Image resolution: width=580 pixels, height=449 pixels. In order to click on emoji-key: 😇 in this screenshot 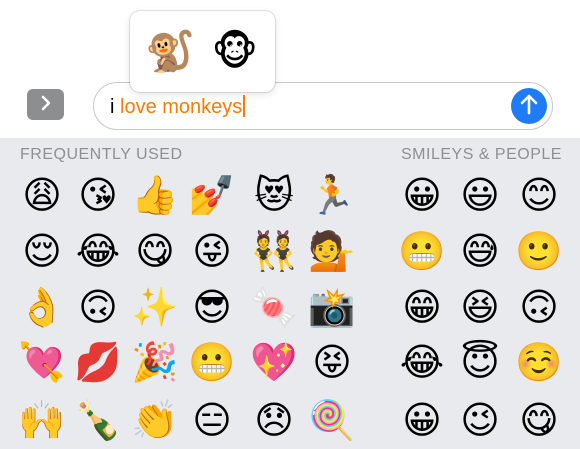, I will do `click(480, 362)`.